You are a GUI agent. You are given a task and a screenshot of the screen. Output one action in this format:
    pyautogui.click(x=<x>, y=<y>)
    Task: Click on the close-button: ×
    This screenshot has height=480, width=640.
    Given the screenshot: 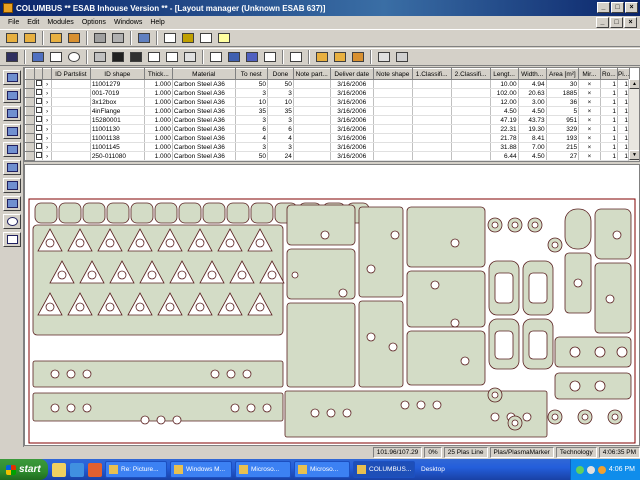 What is the action you would take?
    pyautogui.click(x=631, y=7)
    